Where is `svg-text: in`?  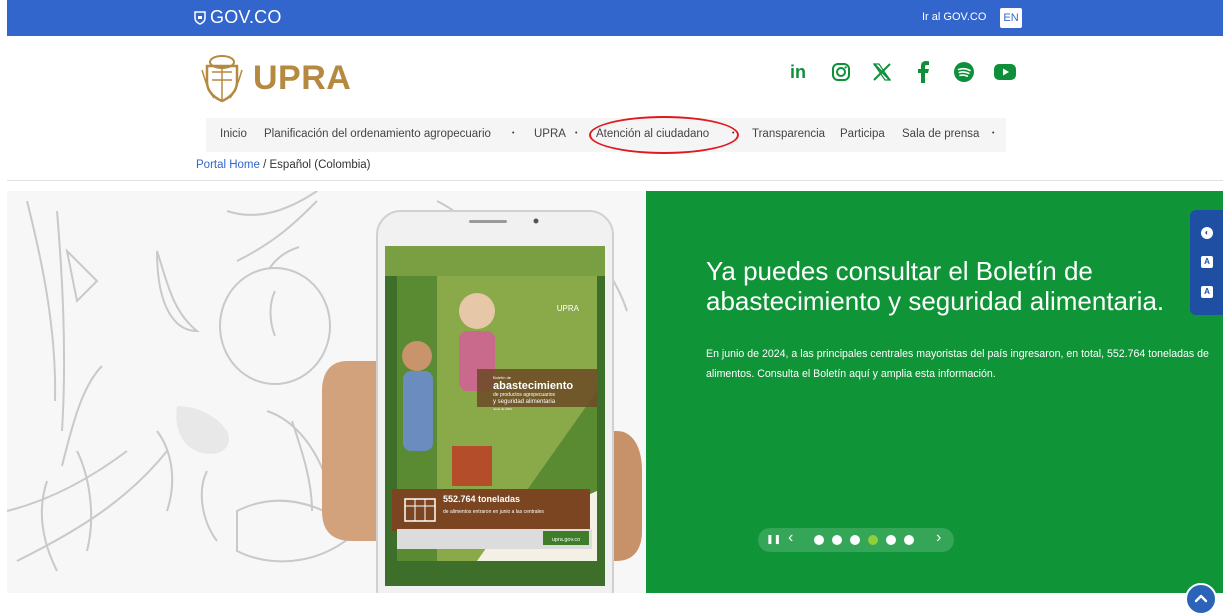
svg-text: in is located at coordinates (798, 72).